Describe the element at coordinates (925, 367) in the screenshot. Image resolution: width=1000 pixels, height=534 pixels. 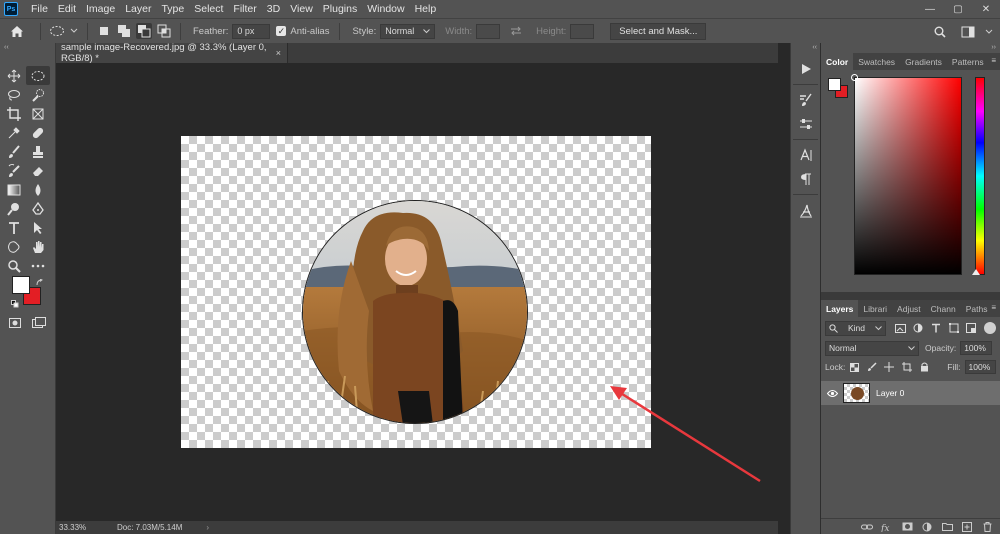
I see `lock-all-button` at that location.